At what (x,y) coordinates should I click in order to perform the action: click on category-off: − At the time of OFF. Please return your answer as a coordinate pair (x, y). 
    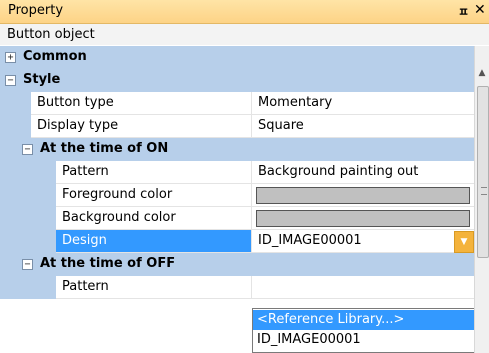
    Looking at the image, I should click on (237, 264).